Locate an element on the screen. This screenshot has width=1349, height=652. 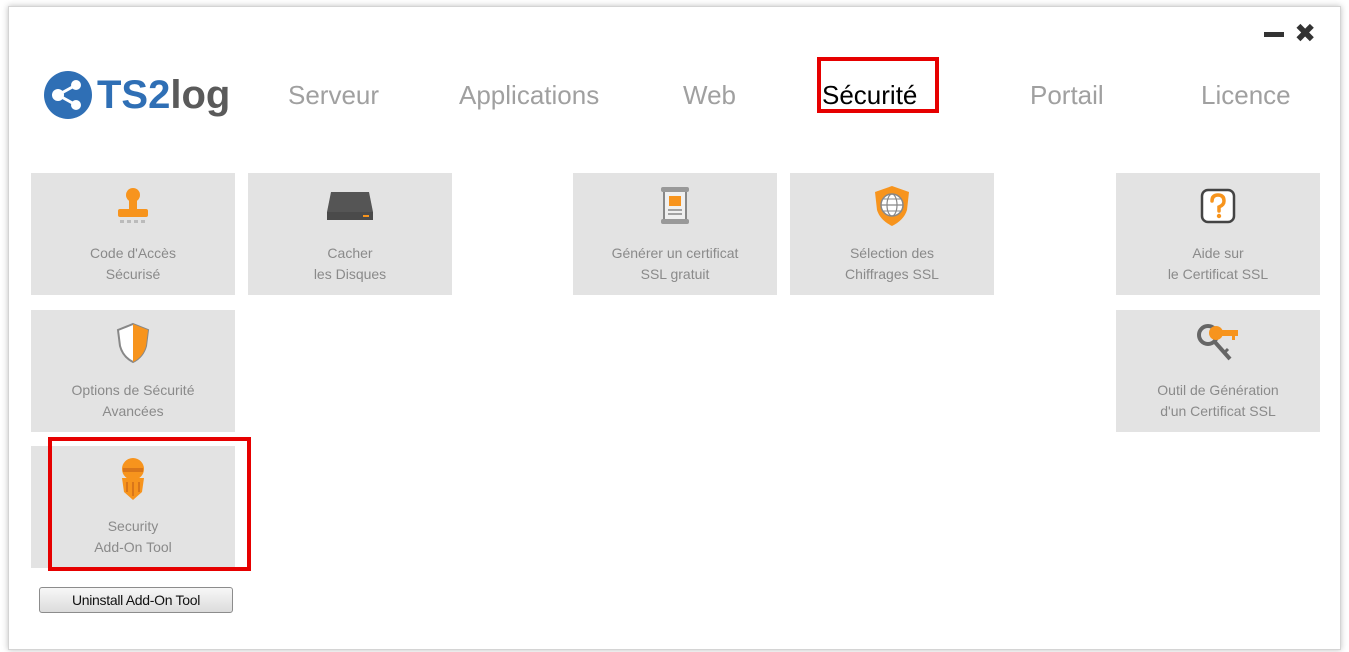
uninstall-add-on-button: Uninstall Add-On Tool is located at coordinates (136, 600).